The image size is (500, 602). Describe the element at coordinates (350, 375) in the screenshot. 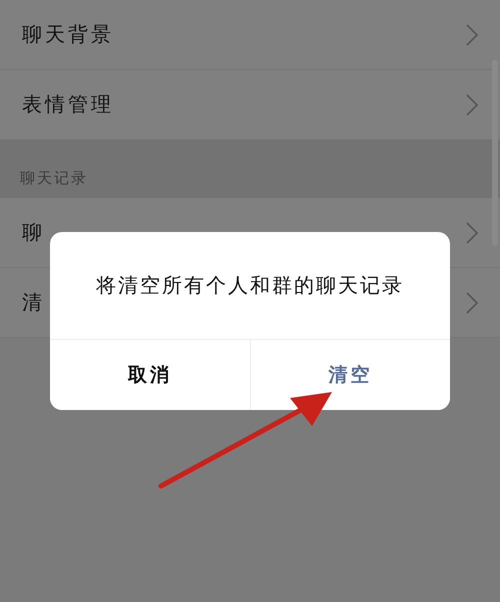

I see `confirm-button: 清空` at that location.